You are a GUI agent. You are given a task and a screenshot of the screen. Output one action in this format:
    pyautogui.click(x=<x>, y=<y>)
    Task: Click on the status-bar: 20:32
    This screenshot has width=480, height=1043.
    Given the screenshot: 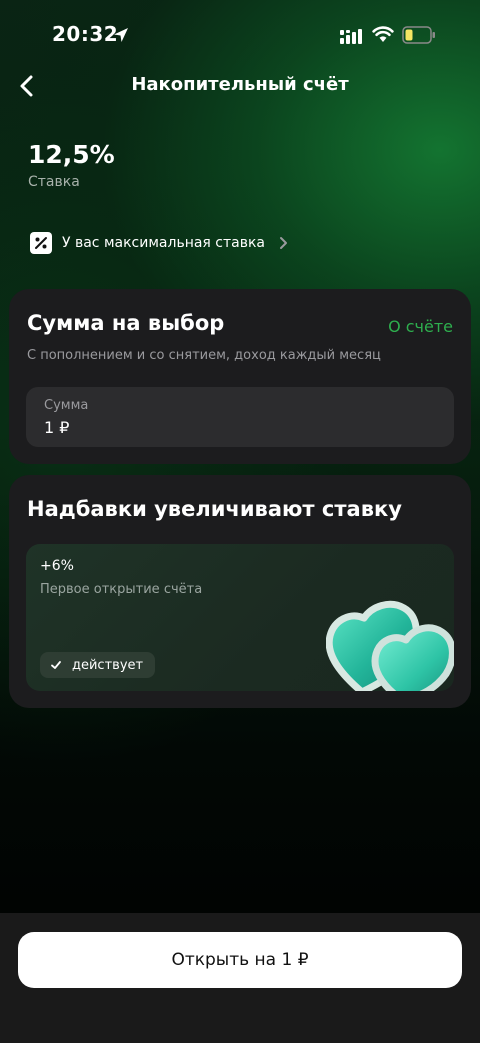 What is the action you would take?
    pyautogui.click(x=240, y=36)
    